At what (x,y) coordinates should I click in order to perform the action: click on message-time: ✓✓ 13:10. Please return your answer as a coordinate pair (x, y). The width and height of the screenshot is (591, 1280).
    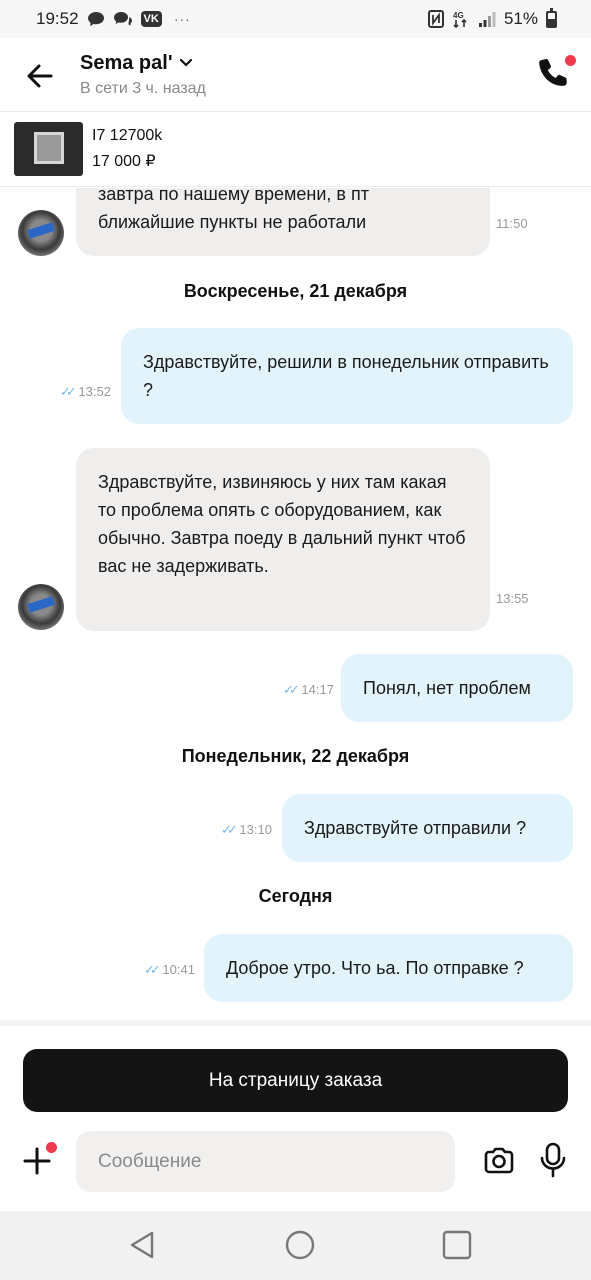
    Looking at the image, I should click on (246, 829).